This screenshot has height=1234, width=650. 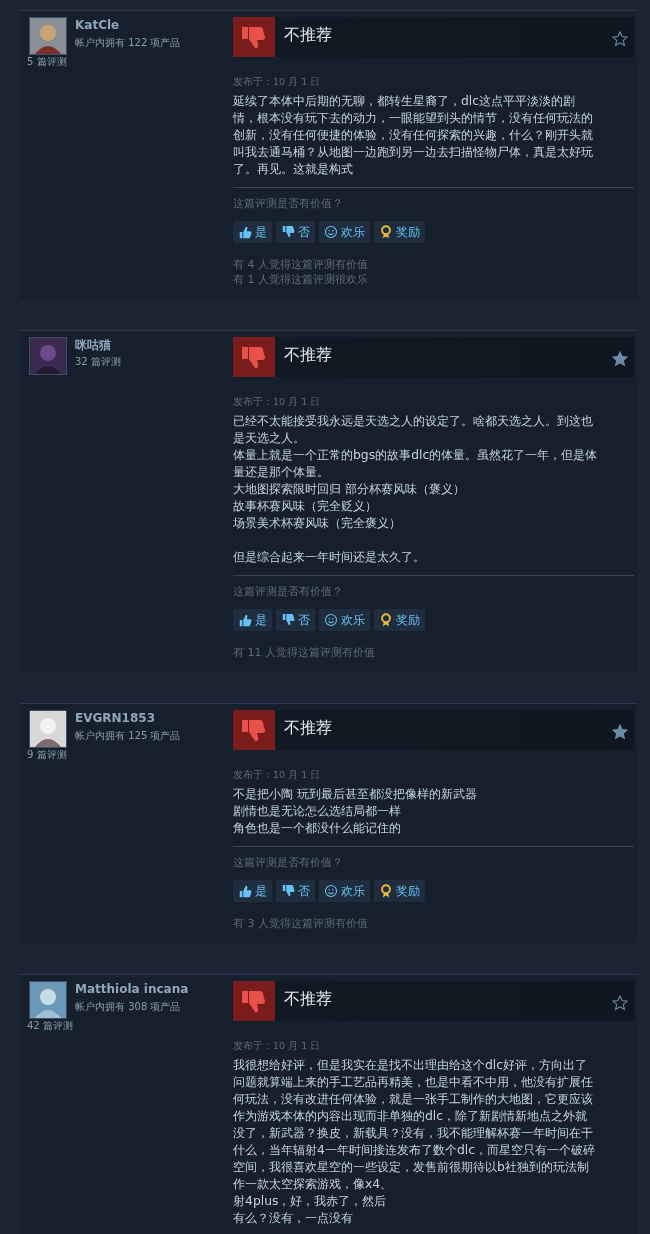 I want to click on author-name: Matthiola incana, so click(x=132, y=989).